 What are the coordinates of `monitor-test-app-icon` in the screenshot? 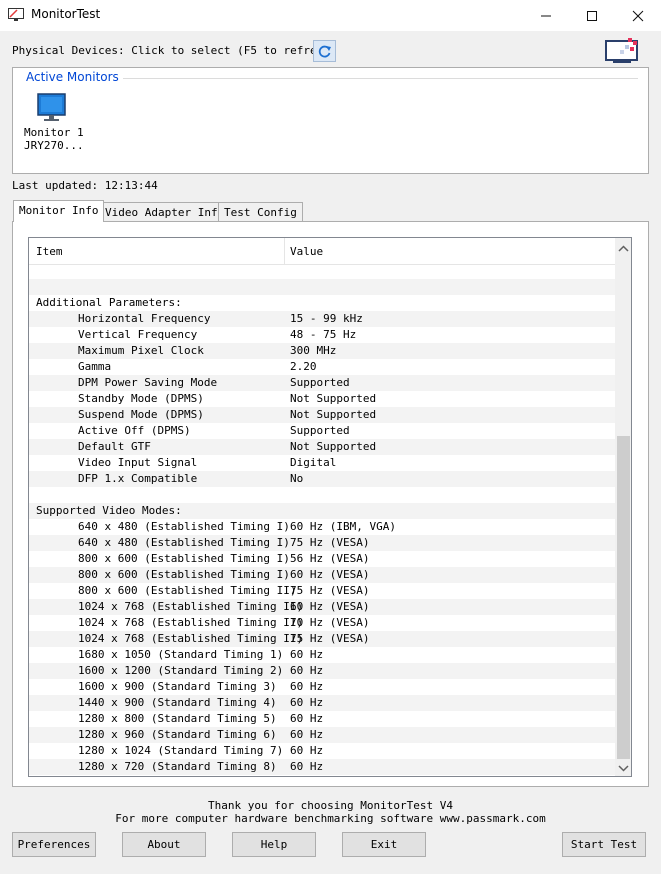 It's located at (16, 15).